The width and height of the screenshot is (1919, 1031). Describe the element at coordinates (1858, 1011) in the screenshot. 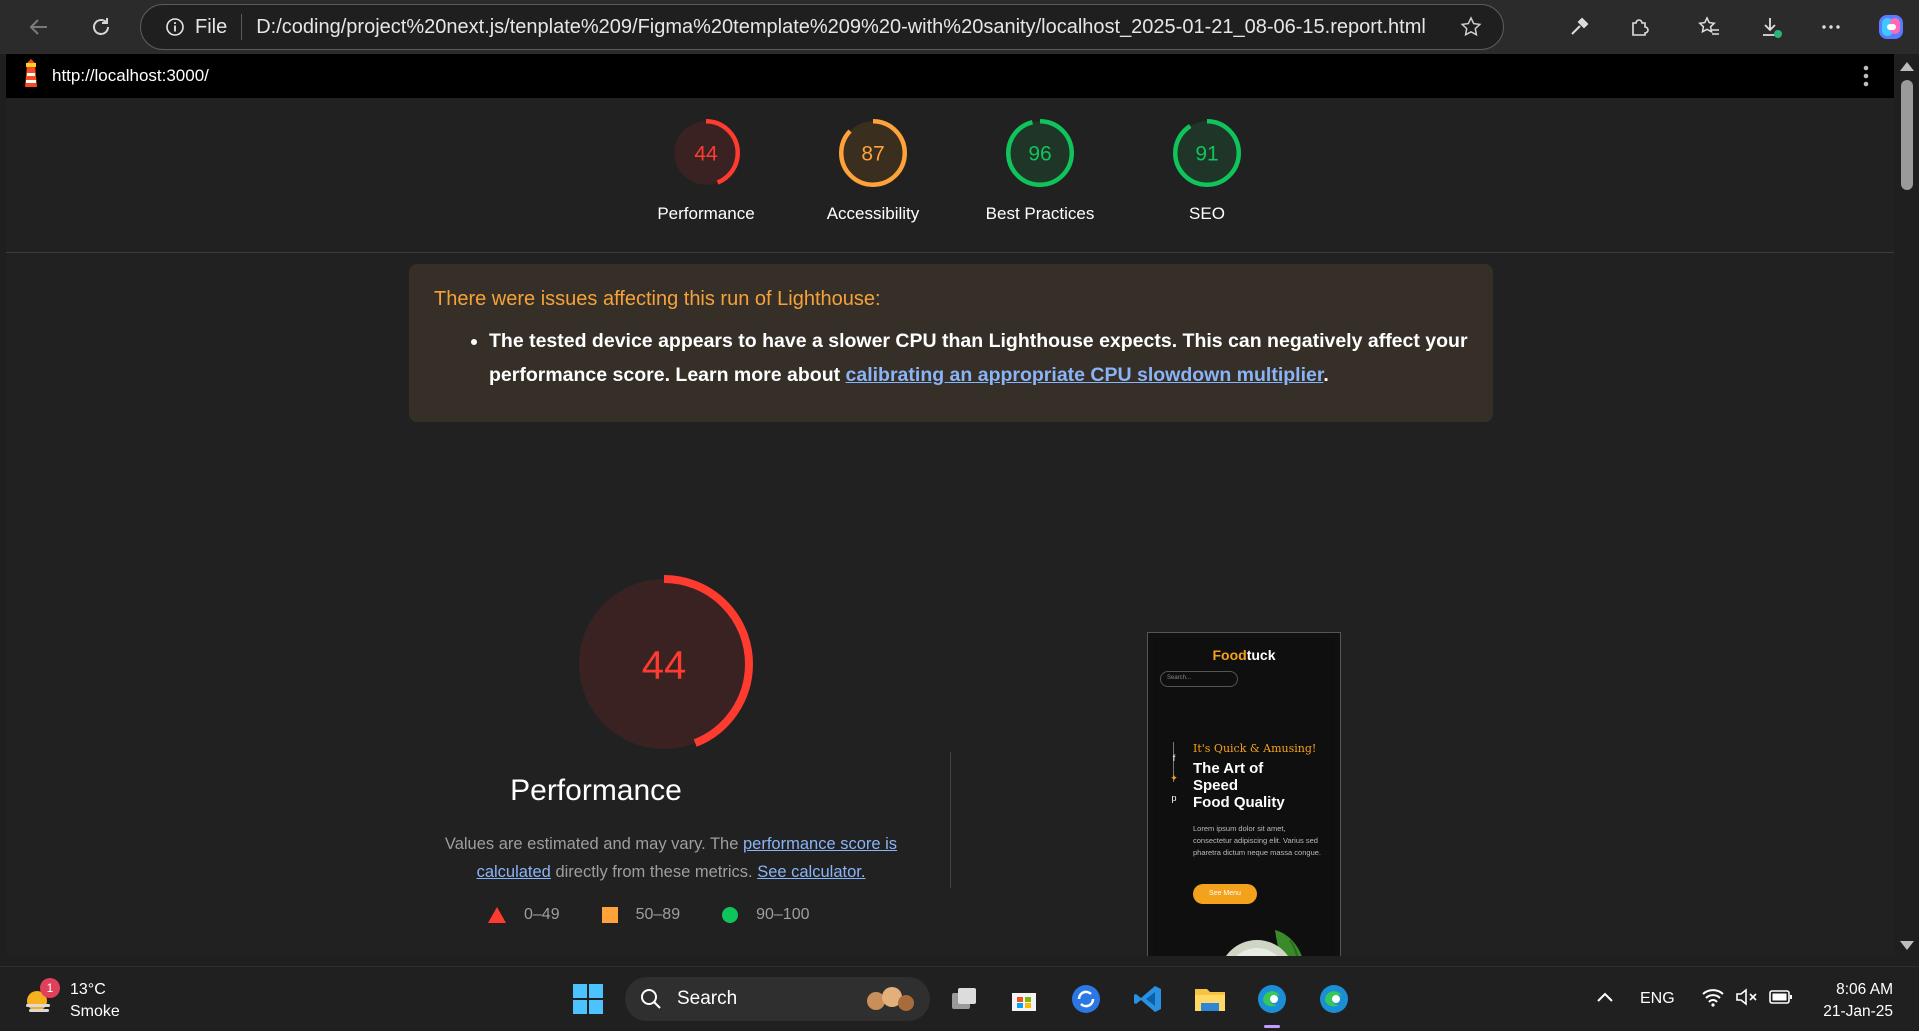

I see `clock-date: 21-Jan-25` at that location.